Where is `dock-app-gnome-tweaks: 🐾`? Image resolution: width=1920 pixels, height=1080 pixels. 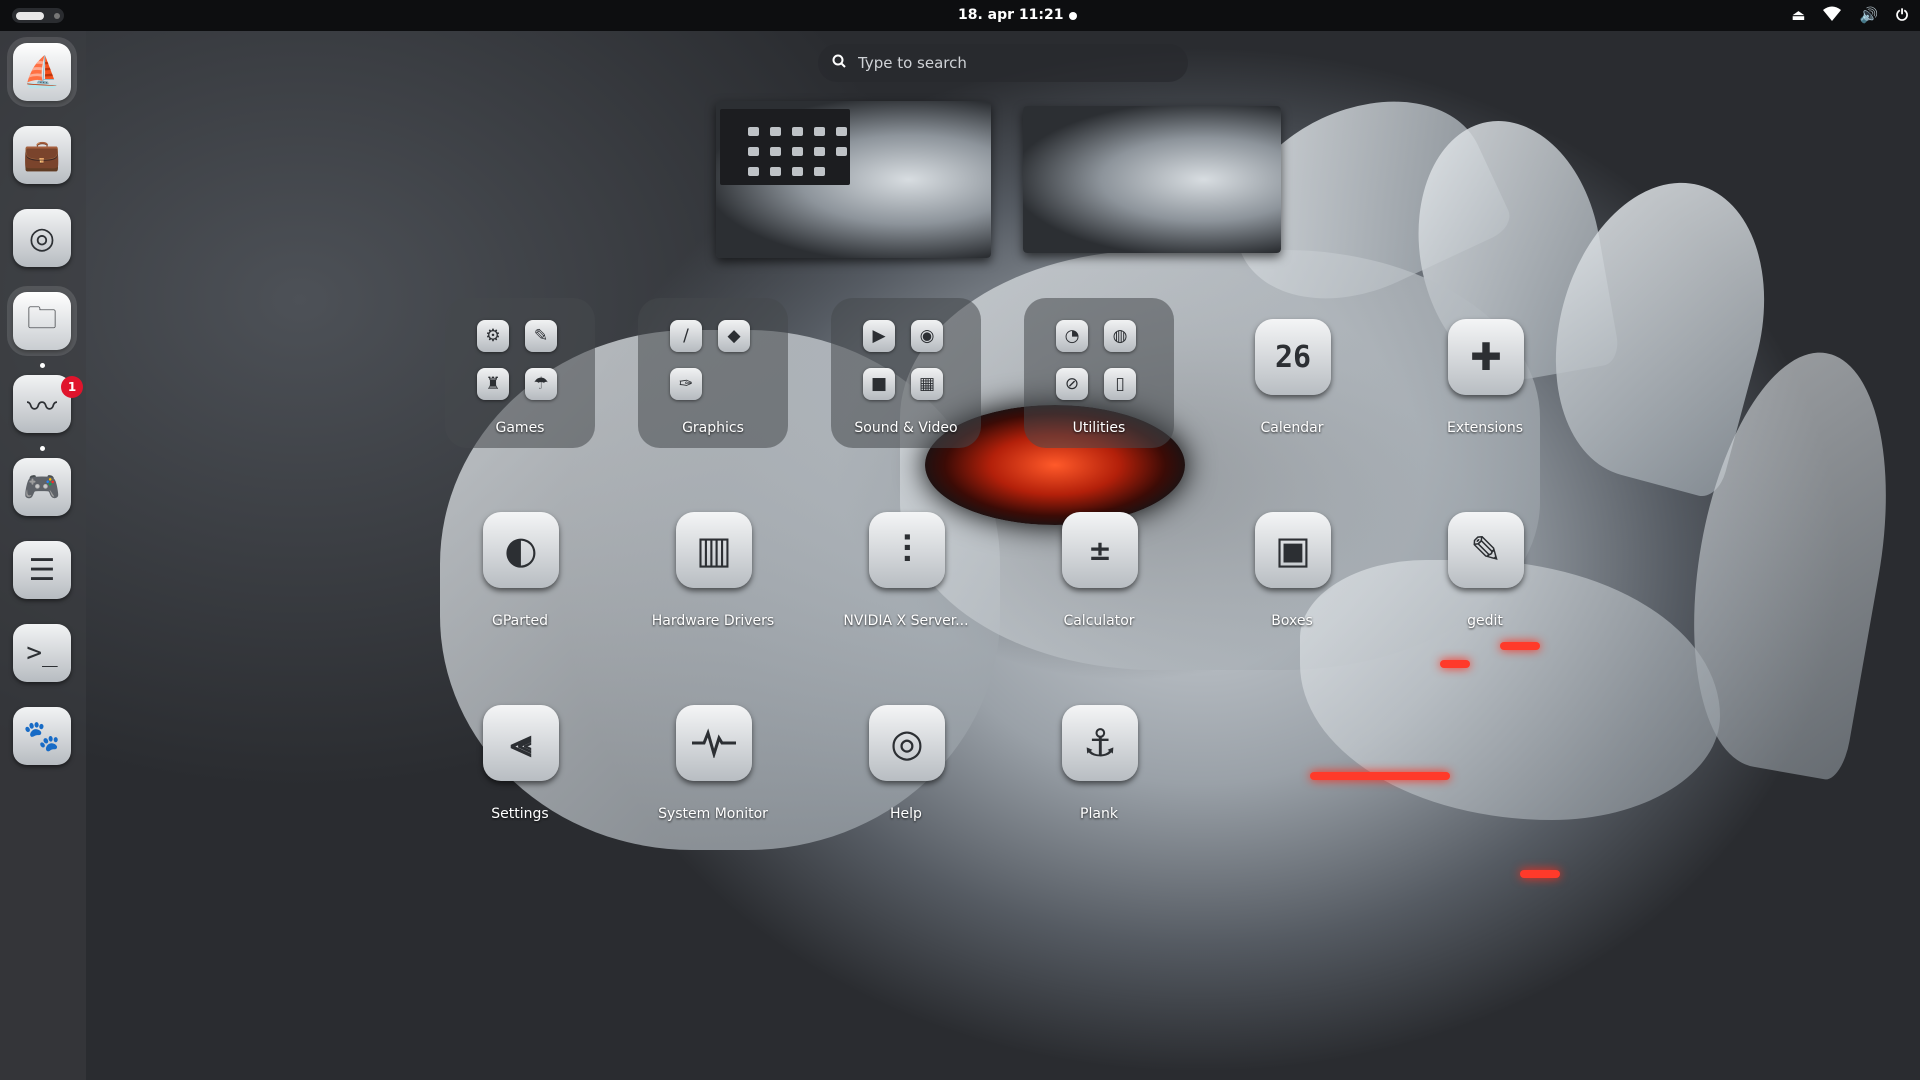 dock-app-gnome-tweaks: 🐾 is located at coordinates (42, 736).